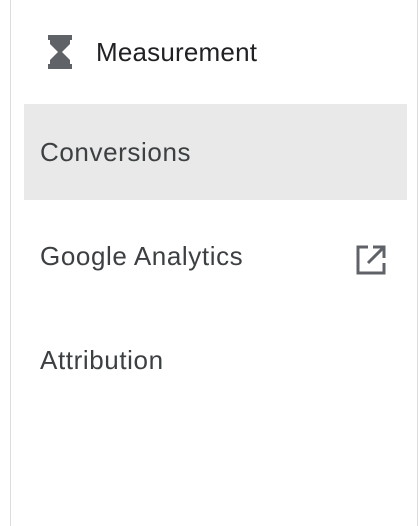  What do you see at coordinates (371, 260) in the screenshot?
I see `open-in-new-icon` at bounding box center [371, 260].